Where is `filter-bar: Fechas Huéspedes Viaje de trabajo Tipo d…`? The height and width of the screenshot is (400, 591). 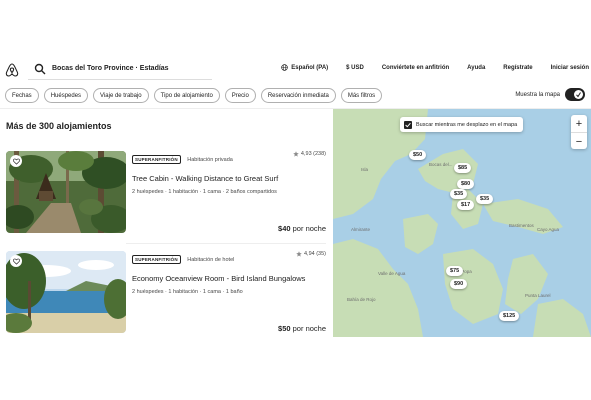 filter-bar: Fechas Huéspedes Viaje de trabajo Tipo d… is located at coordinates (194, 96).